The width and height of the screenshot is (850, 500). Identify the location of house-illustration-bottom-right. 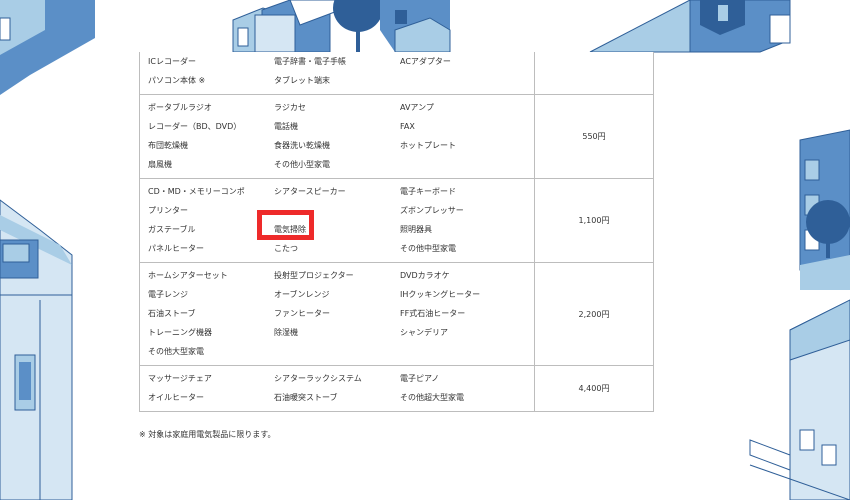
(799, 399).